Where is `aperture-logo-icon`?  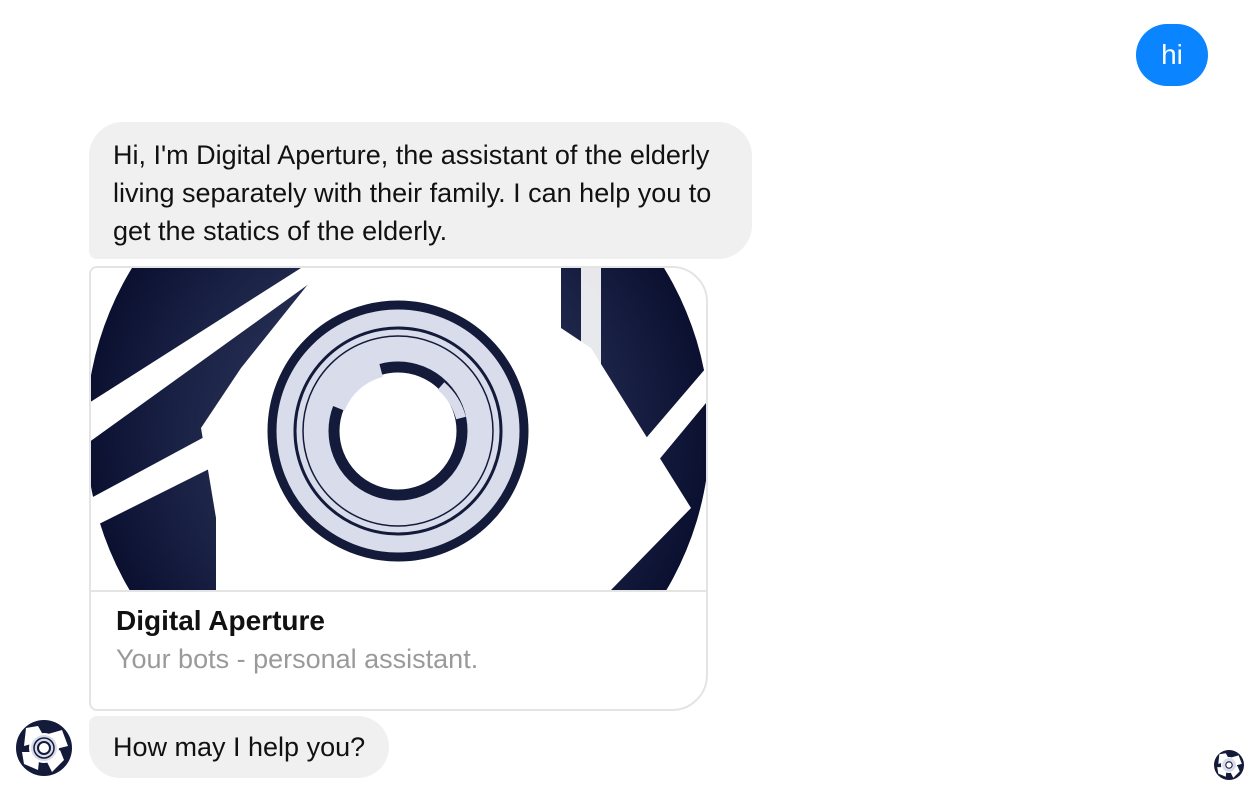 aperture-logo-icon is located at coordinates (44, 748).